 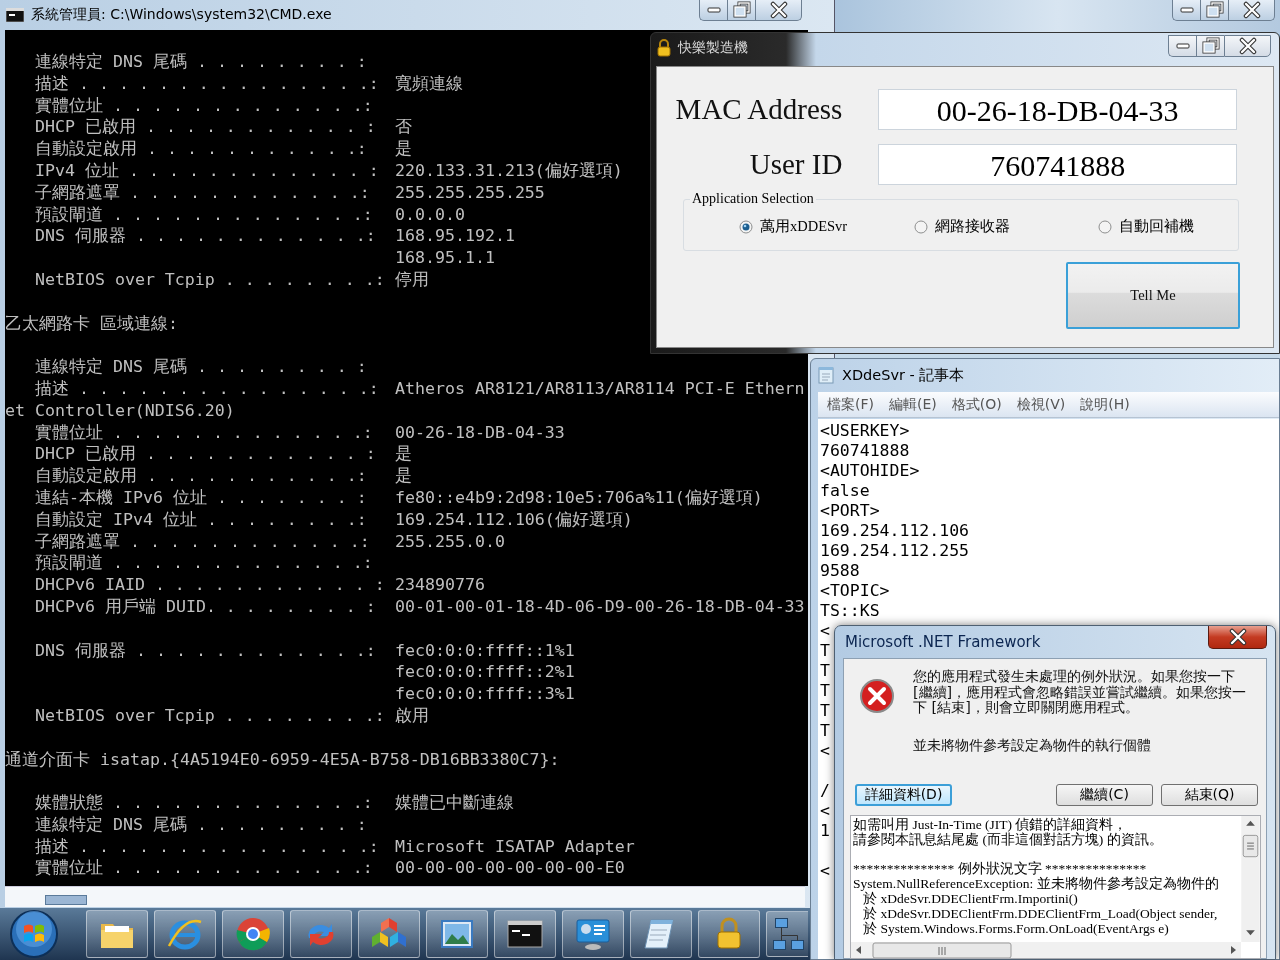 I want to click on text-line: <TOPIC>, so click(x=855, y=591).